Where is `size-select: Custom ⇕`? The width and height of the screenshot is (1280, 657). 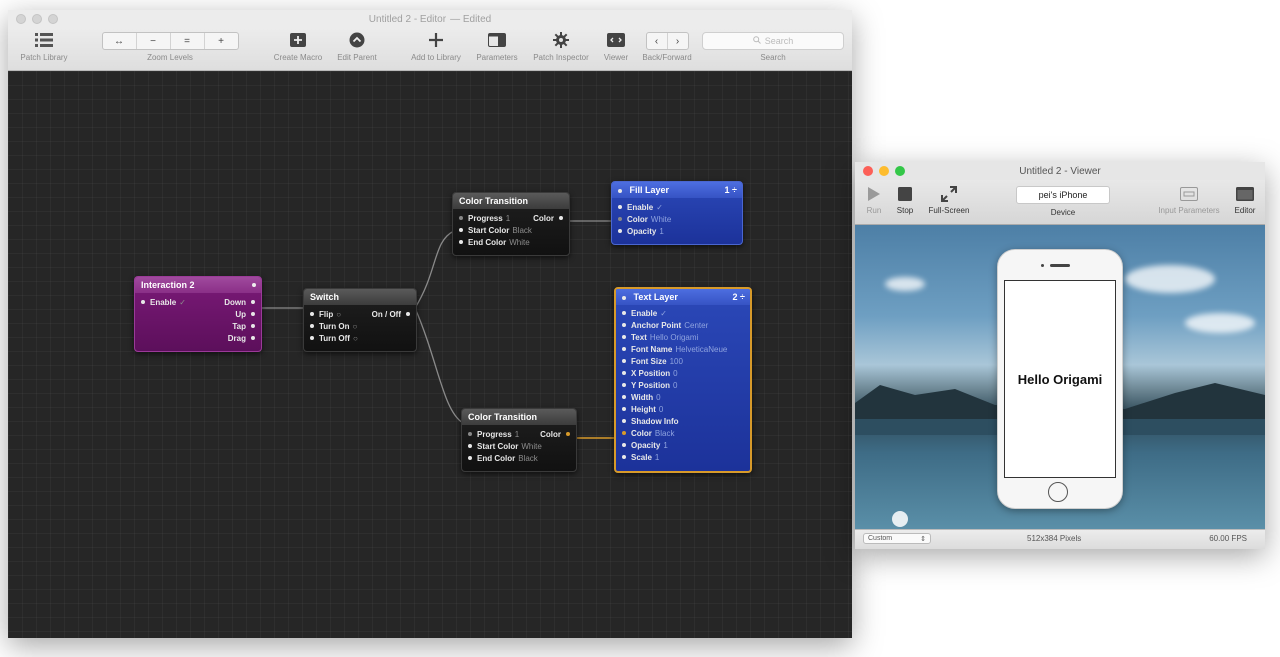
size-select: Custom ⇕ is located at coordinates (897, 538).